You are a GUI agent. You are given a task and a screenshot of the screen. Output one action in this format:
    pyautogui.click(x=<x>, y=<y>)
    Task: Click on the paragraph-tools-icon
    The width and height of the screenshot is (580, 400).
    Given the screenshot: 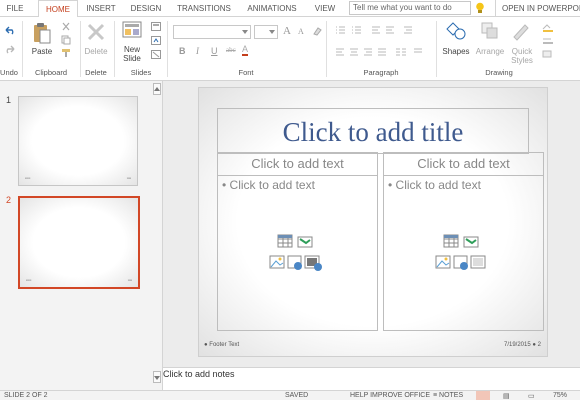 What is the action you would take?
    pyautogui.click(x=384, y=43)
    